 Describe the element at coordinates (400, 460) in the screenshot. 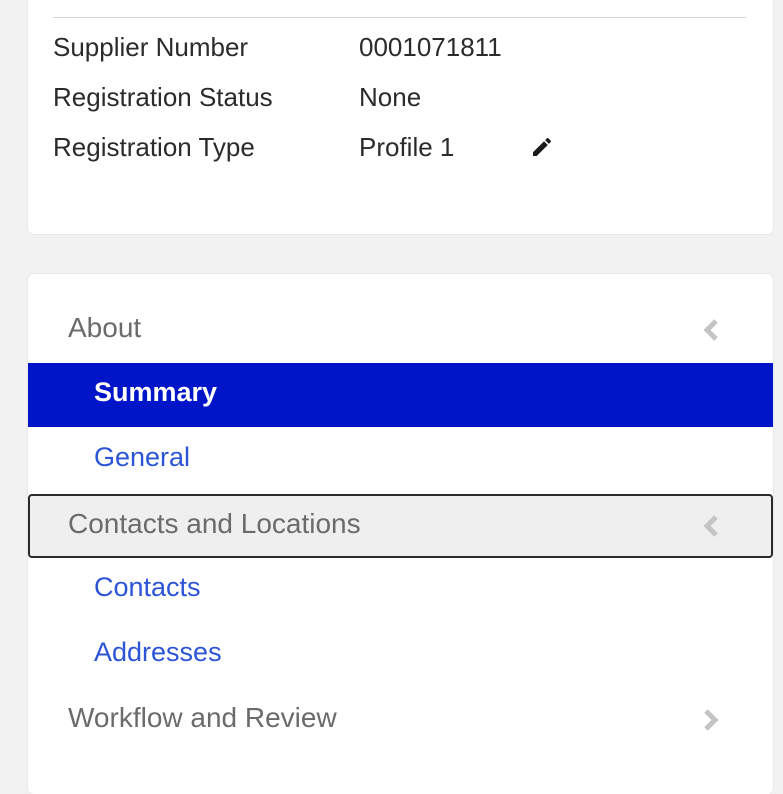

I see `nav-item-general: General` at that location.